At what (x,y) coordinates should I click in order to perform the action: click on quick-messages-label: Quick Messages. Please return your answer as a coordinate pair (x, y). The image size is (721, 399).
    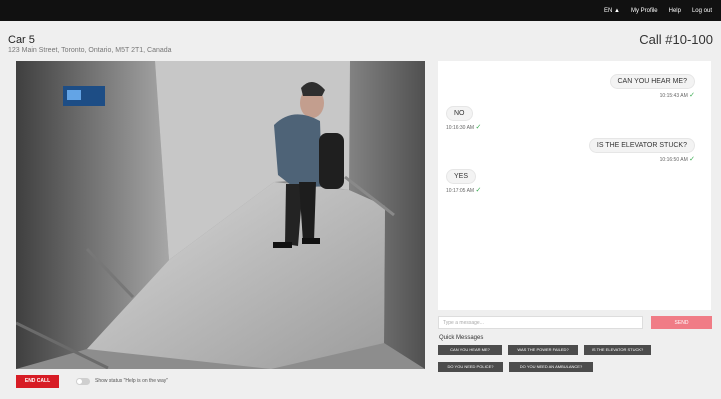
    Looking at the image, I should click on (461, 338).